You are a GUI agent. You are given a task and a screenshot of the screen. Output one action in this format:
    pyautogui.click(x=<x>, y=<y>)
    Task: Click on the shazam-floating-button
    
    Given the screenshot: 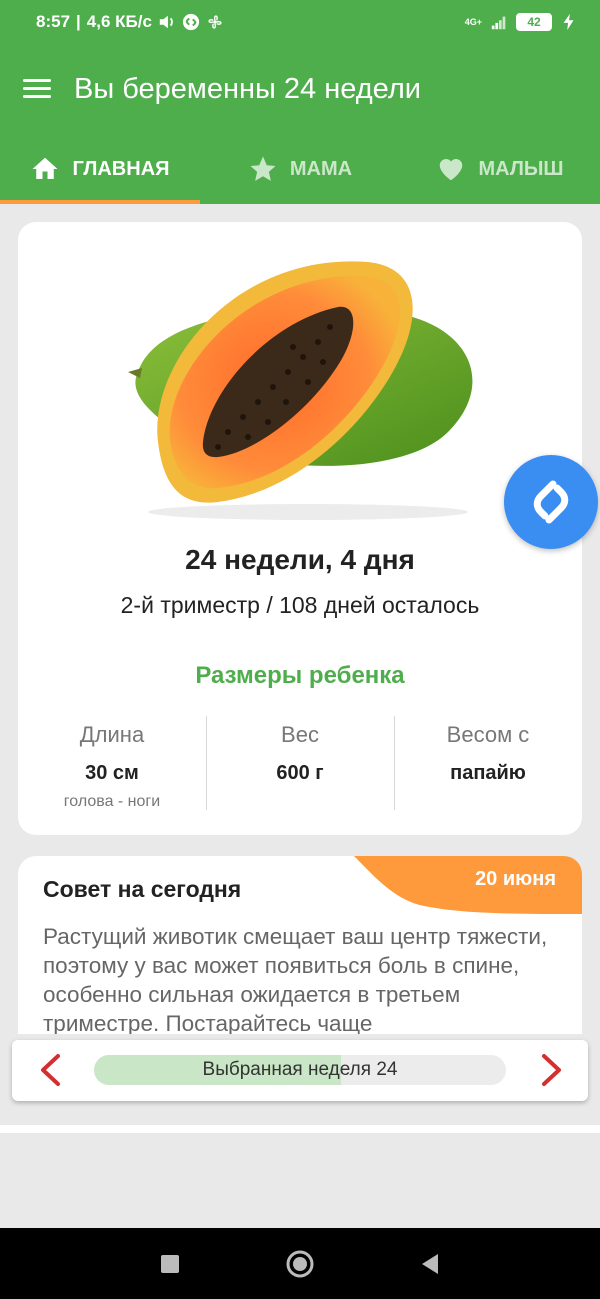 What is the action you would take?
    pyautogui.click(x=551, y=502)
    